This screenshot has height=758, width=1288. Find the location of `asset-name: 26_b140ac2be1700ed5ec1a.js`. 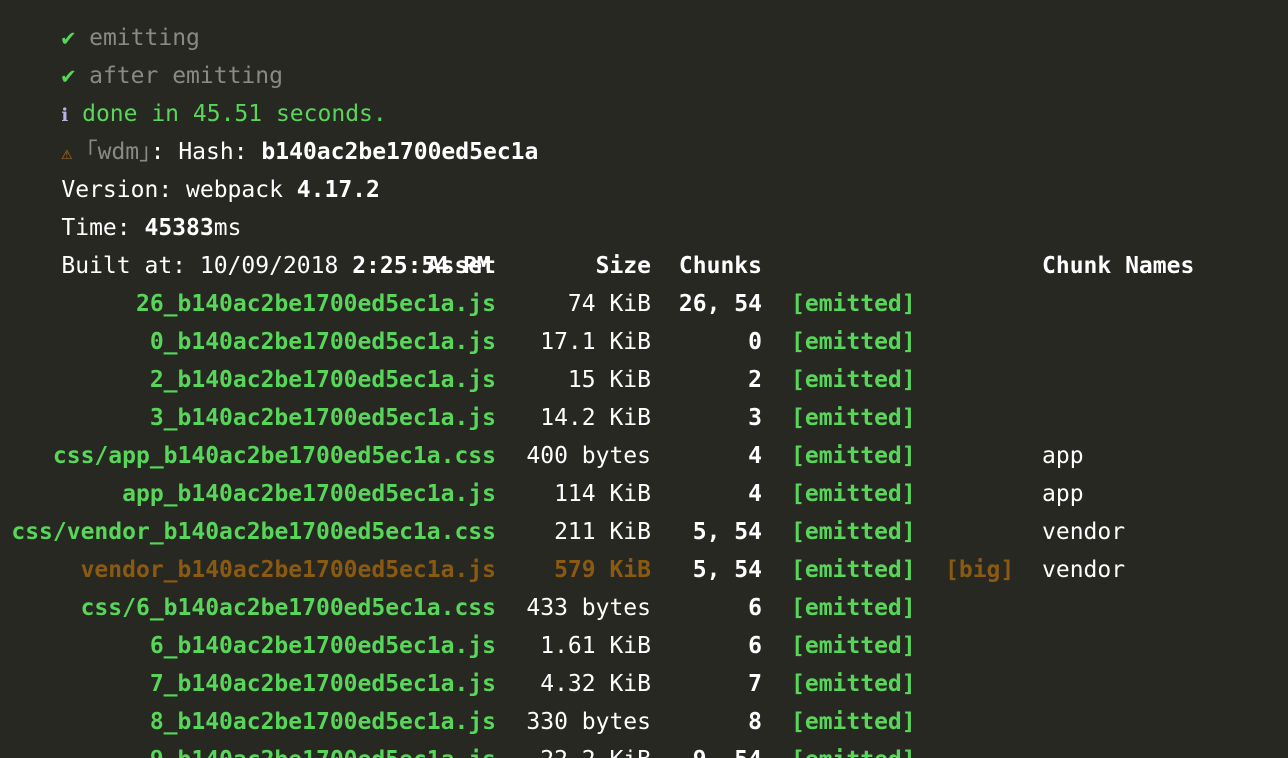

asset-name: 26_b140ac2be1700ed5ec1a.js is located at coordinates (315, 304).